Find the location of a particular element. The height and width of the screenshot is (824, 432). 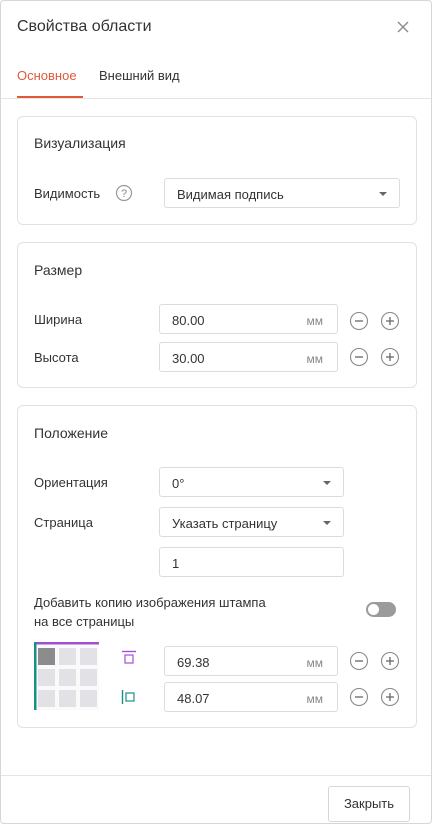

page-number-input: 1 is located at coordinates (251, 562).